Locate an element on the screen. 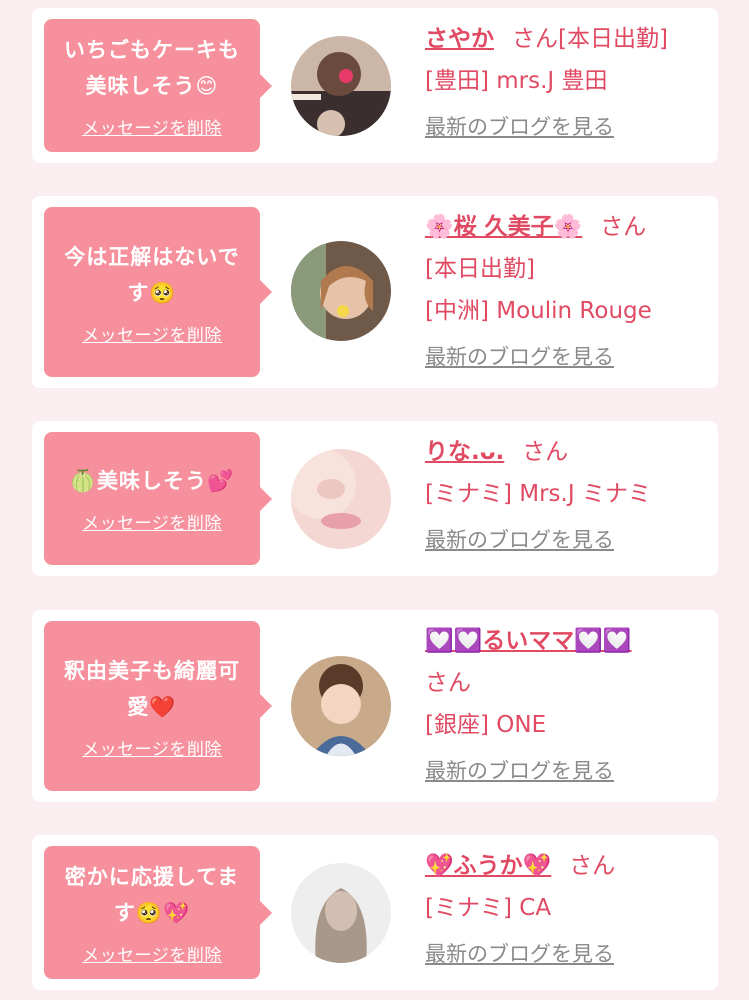 The width and height of the screenshot is (749, 1000). cast-info: りな.ᴗ. さん [ミナミ] Mrs.J ミナミ 最新のブログを見る is located at coordinates (567, 496).